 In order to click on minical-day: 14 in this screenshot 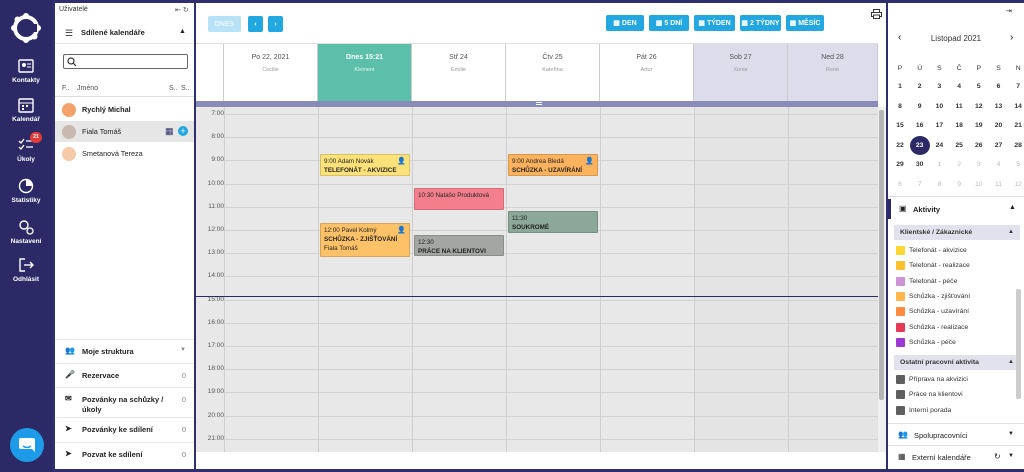, I will do `click(1016, 106)`.